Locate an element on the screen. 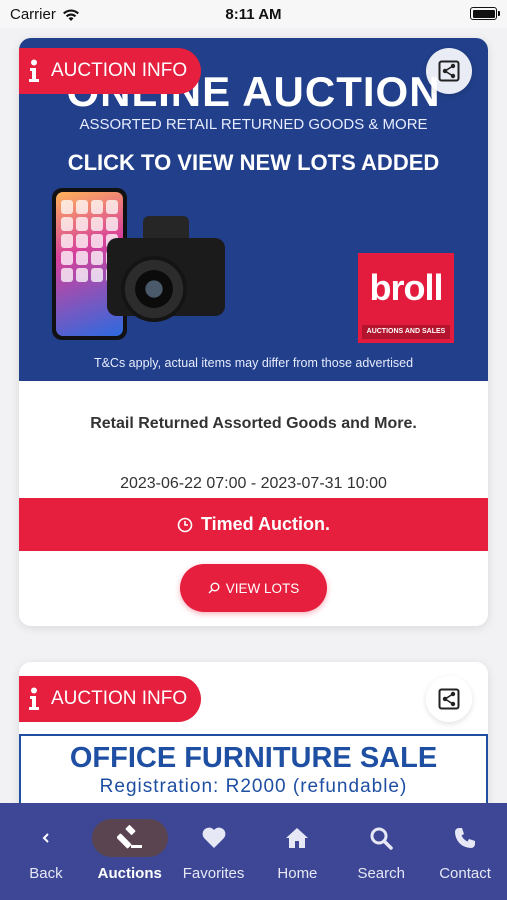 The height and width of the screenshot is (900, 507). camera-image is located at coordinates (166, 269).